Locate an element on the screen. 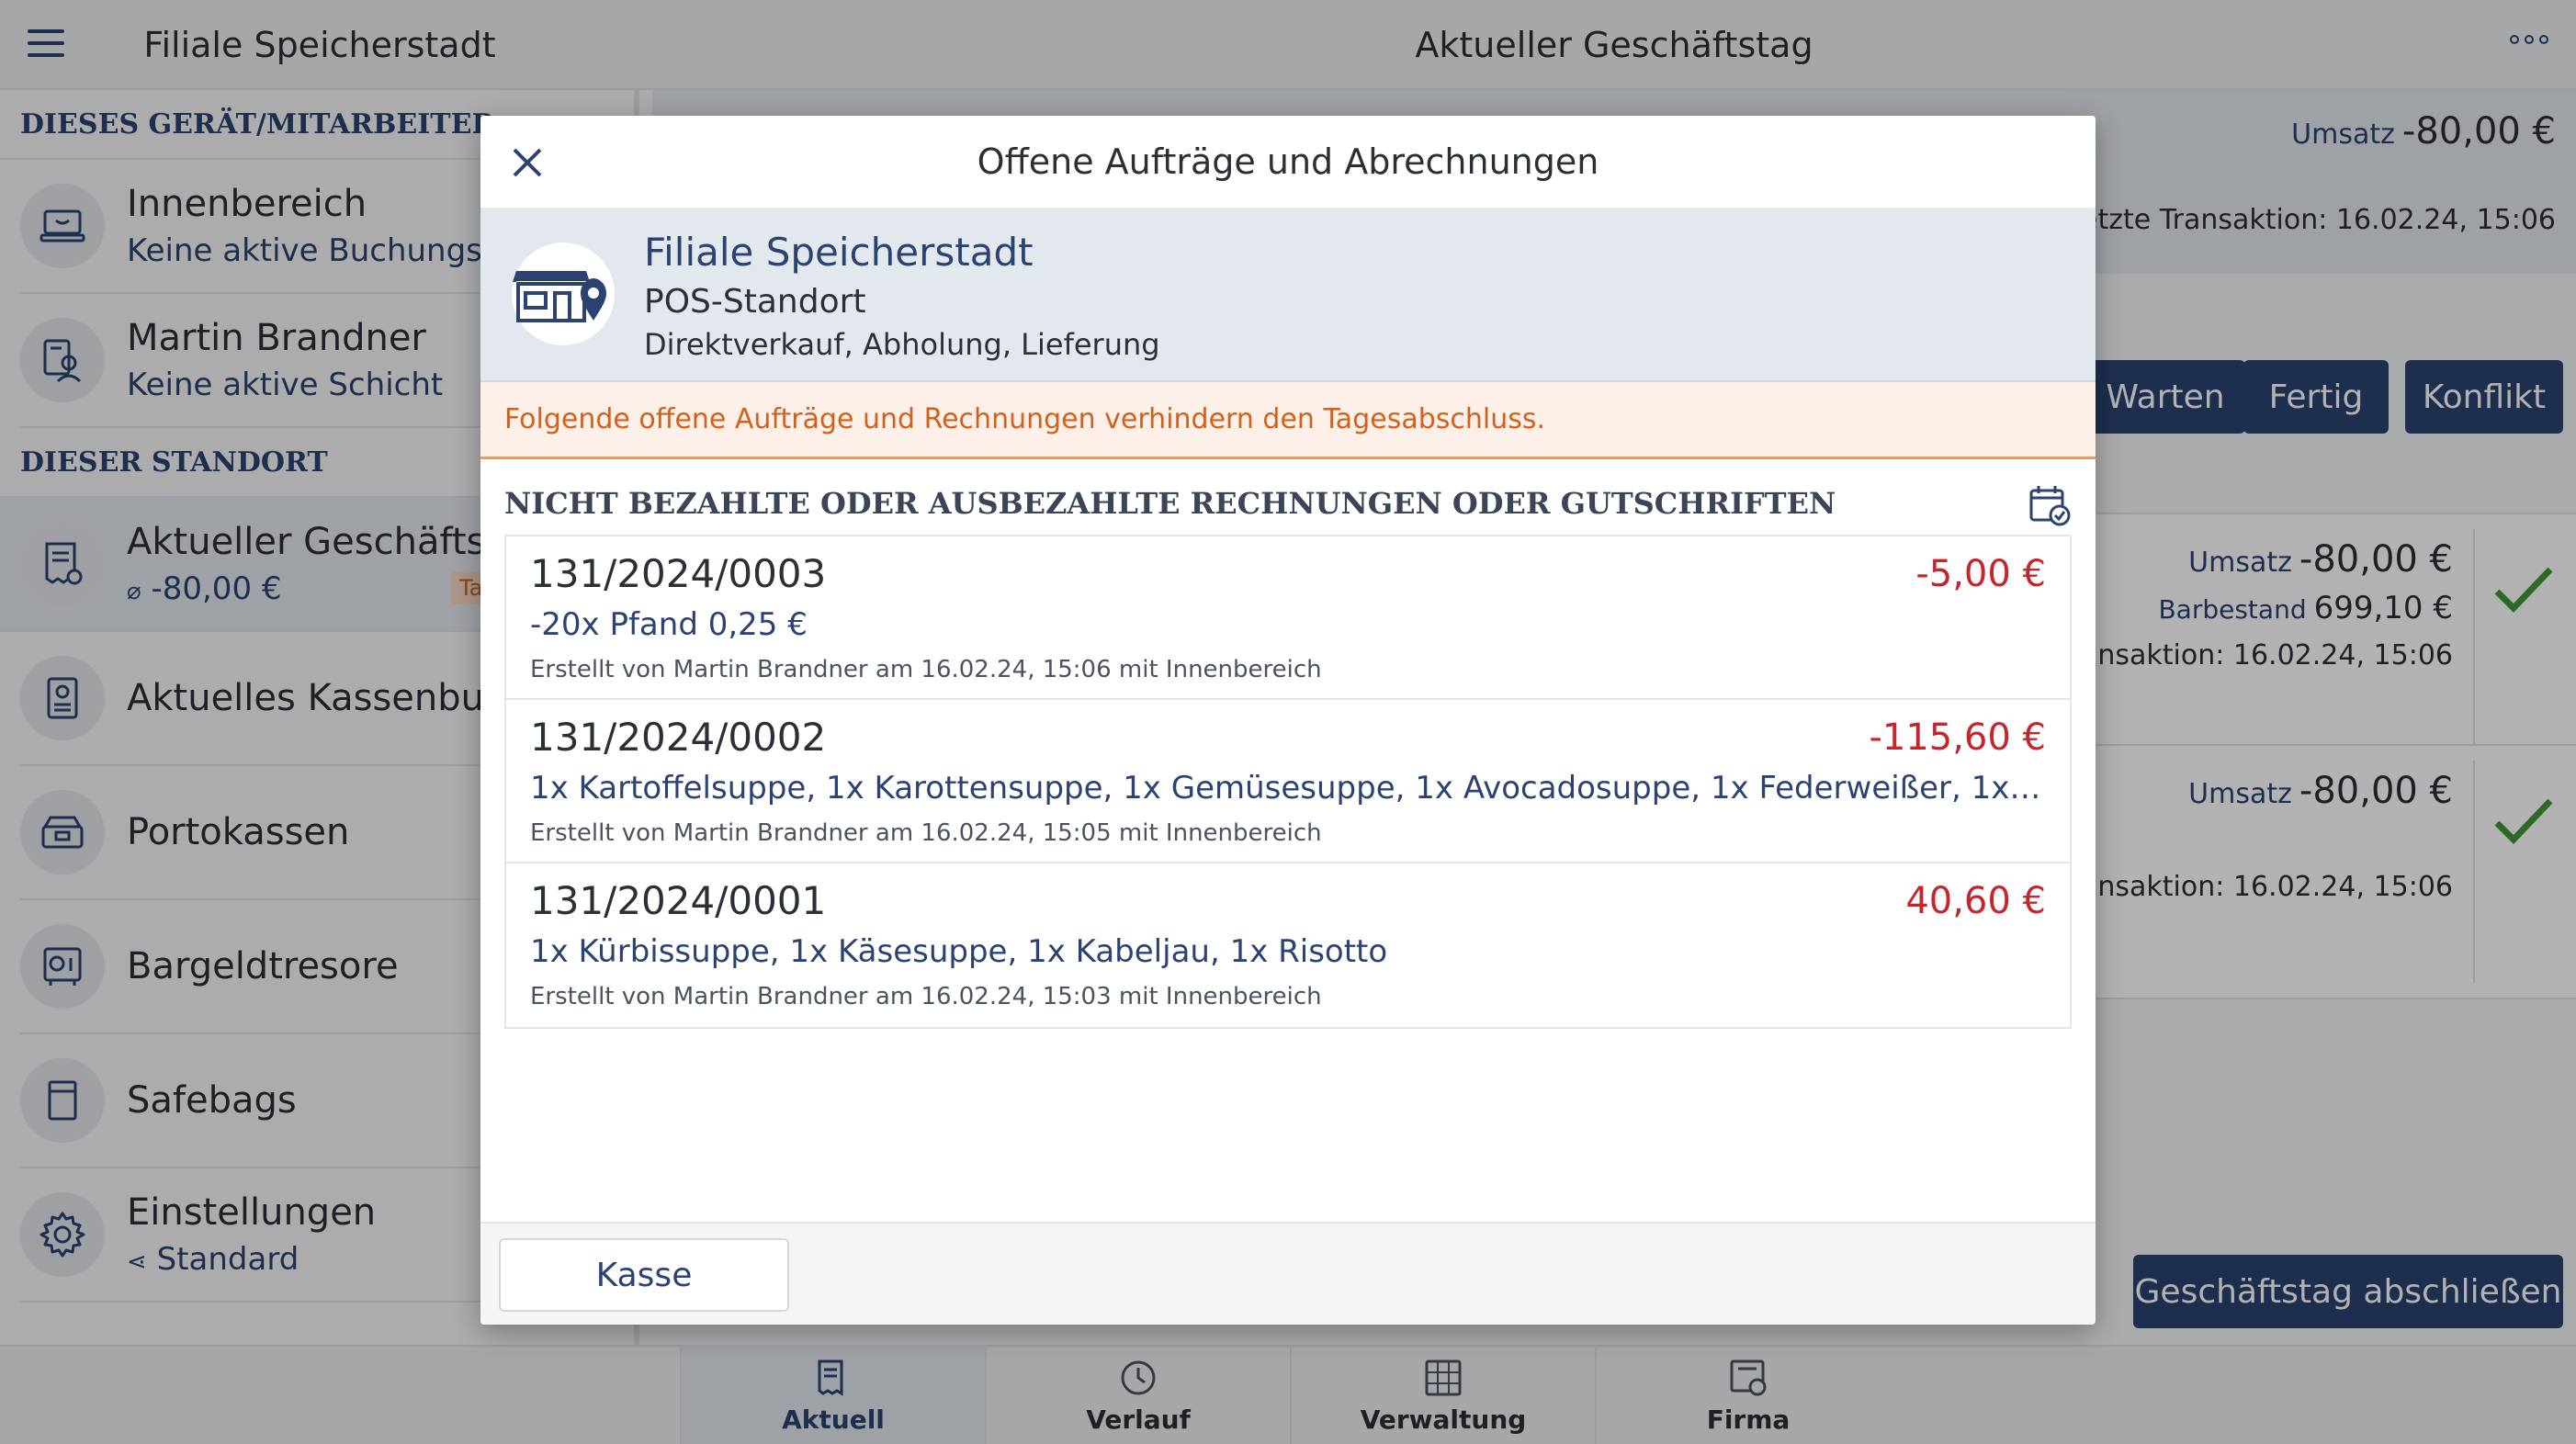 This screenshot has width=2576, height=1444. dialog-title: Offene Aufträge und Abrechnungen is located at coordinates (1288, 162).